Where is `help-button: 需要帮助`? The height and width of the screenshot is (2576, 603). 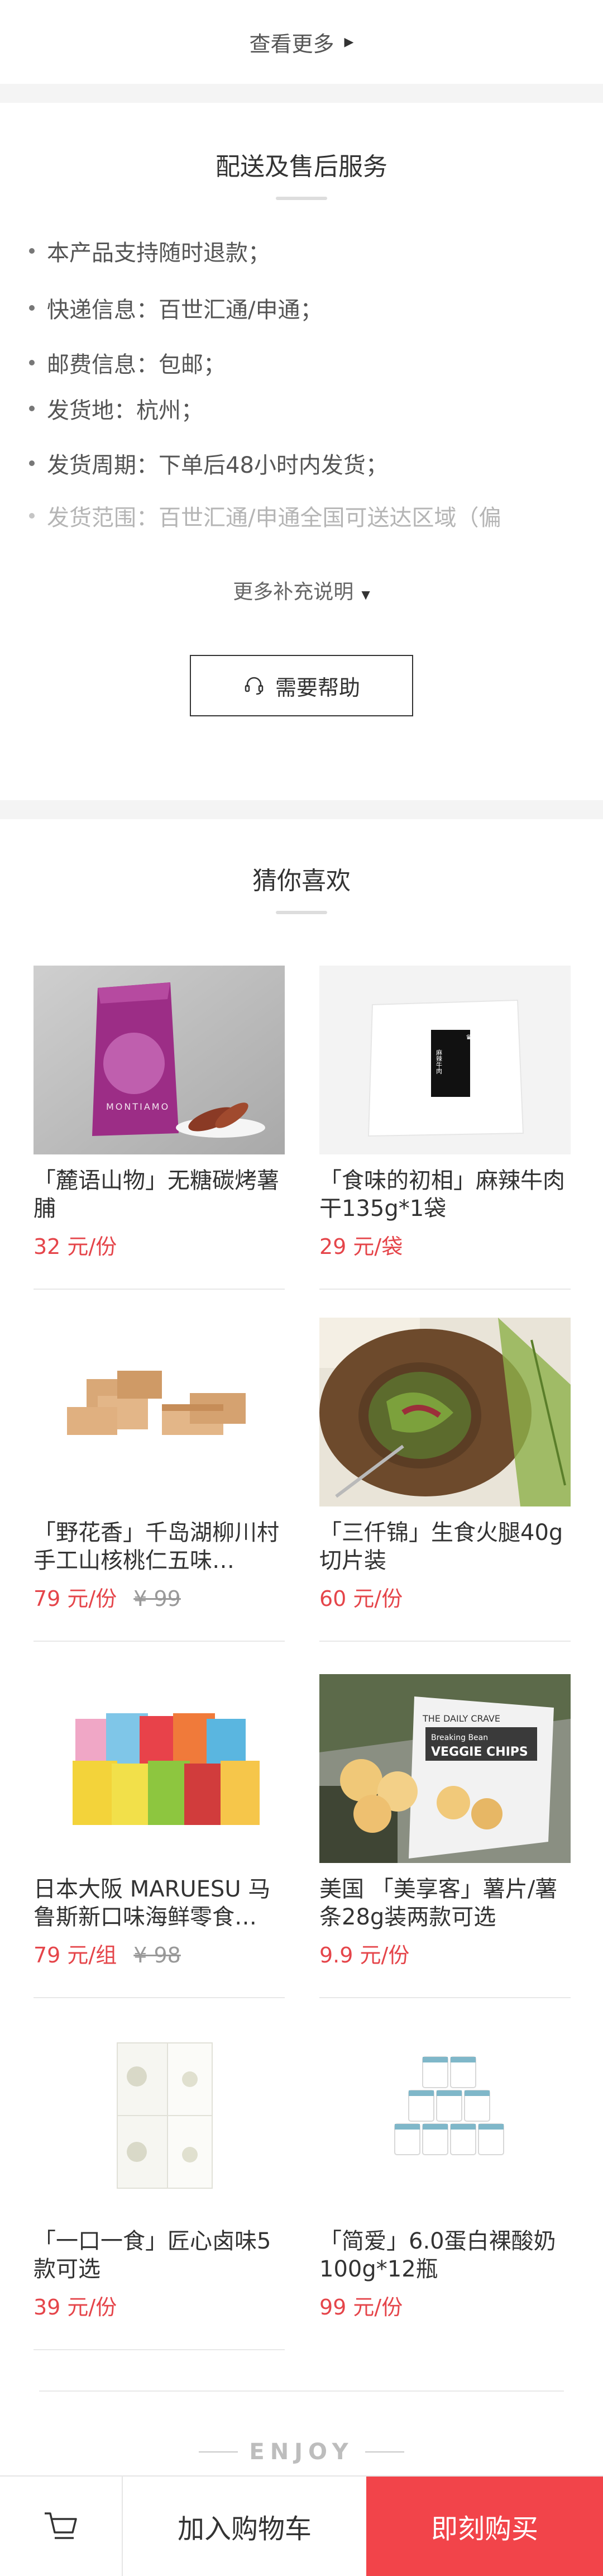 help-button: 需要帮助 is located at coordinates (301, 685).